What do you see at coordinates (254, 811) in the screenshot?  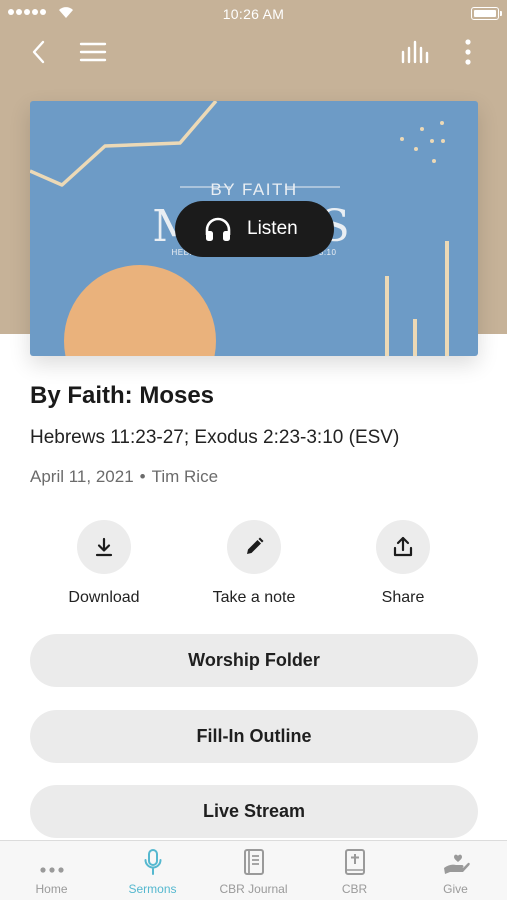 I see `live-stream-button: Live Stream` at bounding box center [254, 811].